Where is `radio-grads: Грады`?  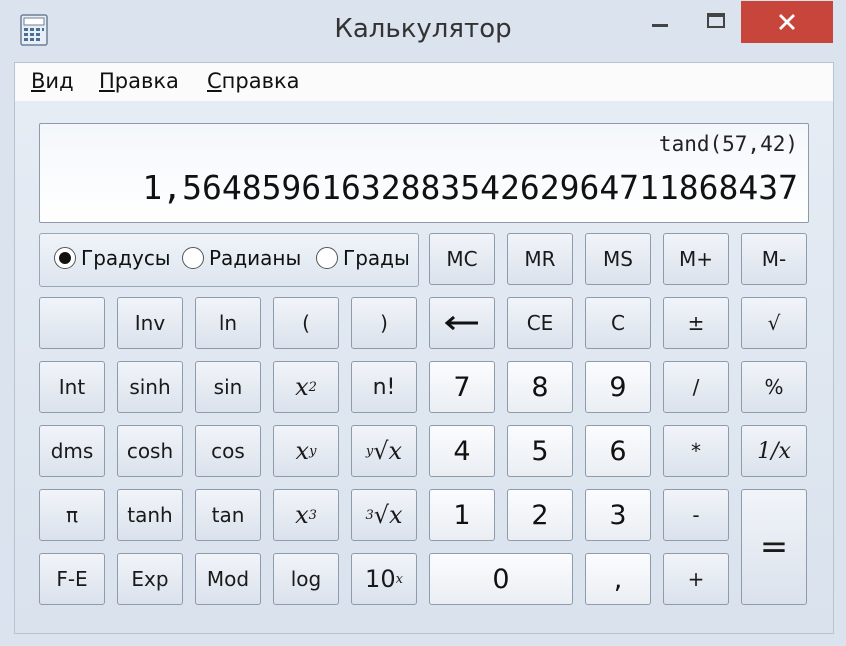
radio-grads: Грады is located at coordinates (363, 258).